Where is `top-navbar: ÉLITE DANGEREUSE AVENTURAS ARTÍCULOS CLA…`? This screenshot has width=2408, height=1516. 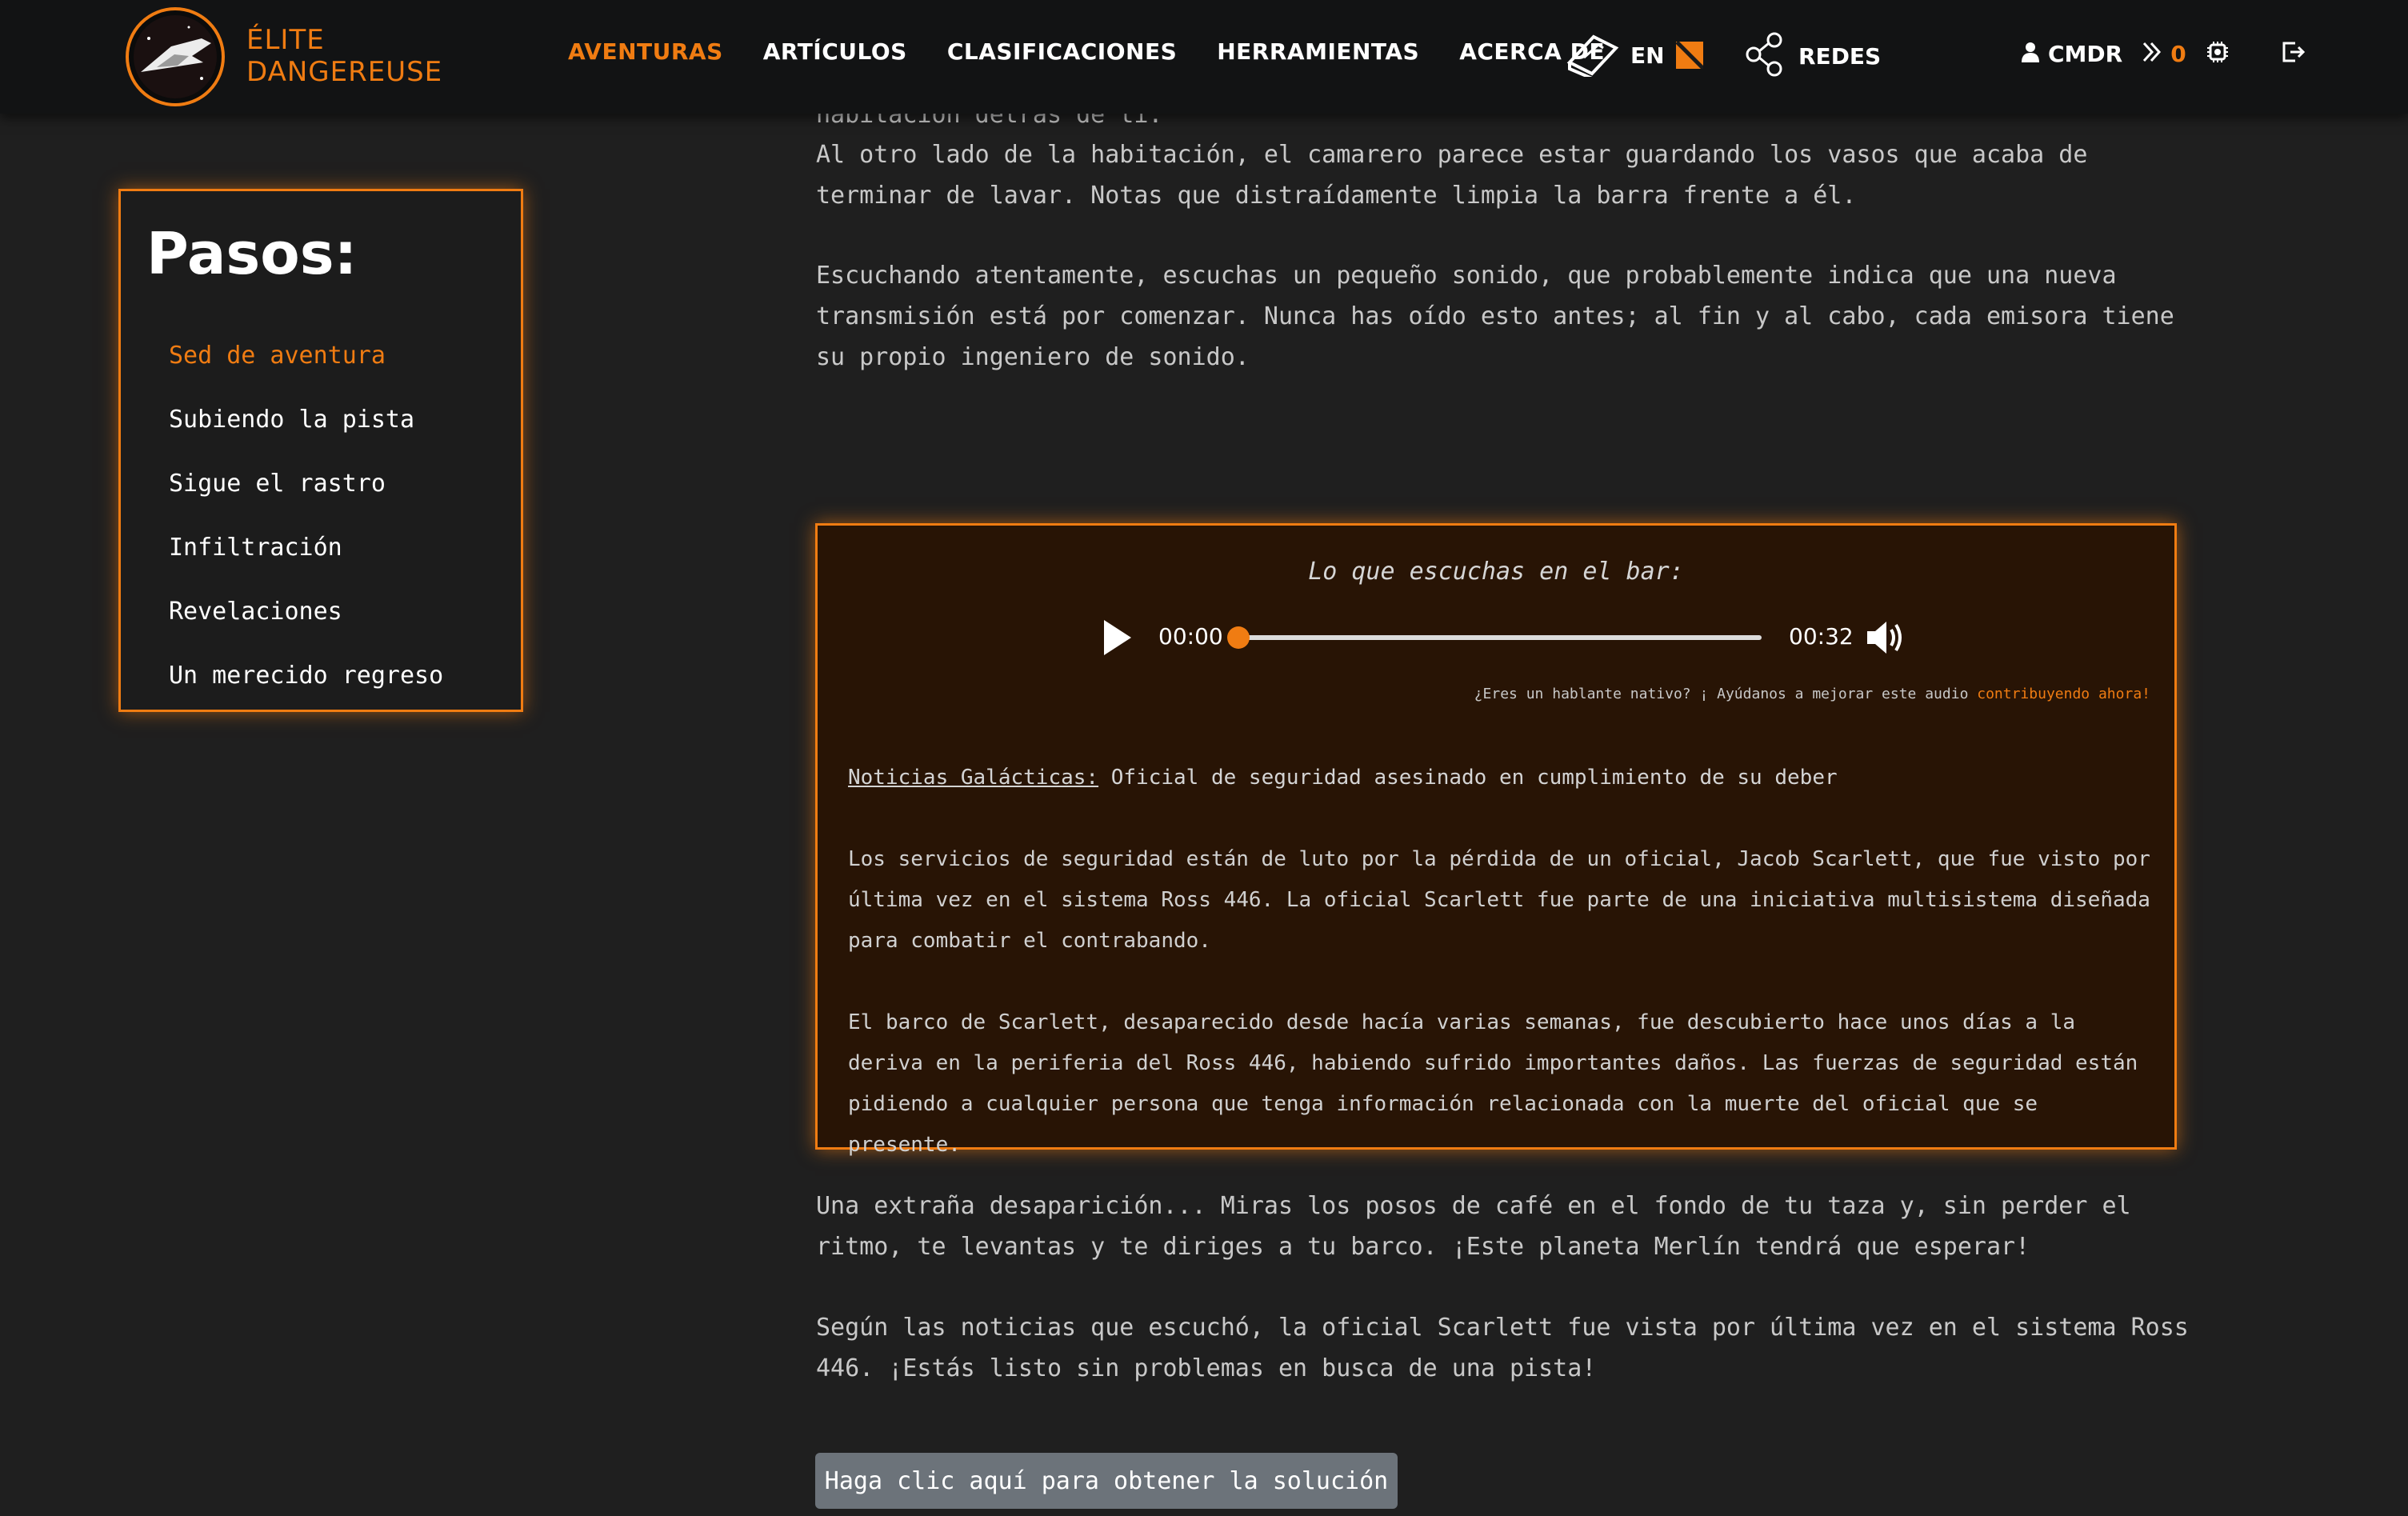 top-navbar: ÉLITE DANGEREUSE AVENTURAS ARTÍCULOS CLA… is located at coordinates (1204, 57).